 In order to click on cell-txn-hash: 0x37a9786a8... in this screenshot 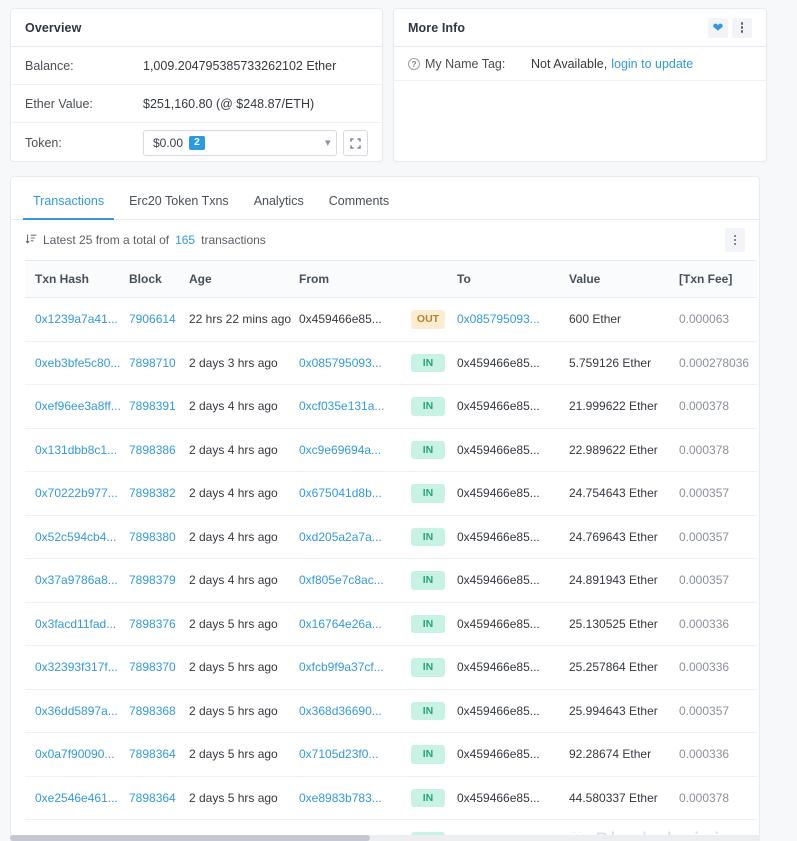, I will do `click(77, 580)`.